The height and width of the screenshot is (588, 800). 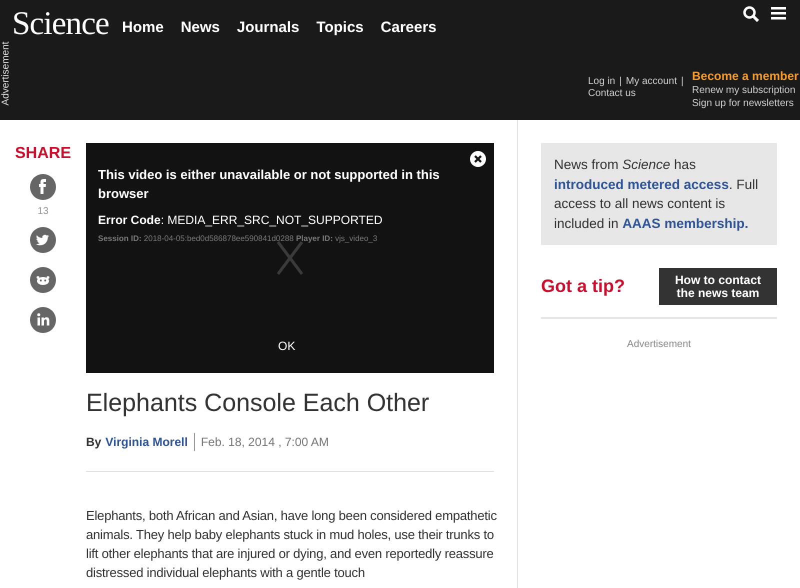 I want to click on article-title: Elephants Console Each Other, so click(x=258, y=403).